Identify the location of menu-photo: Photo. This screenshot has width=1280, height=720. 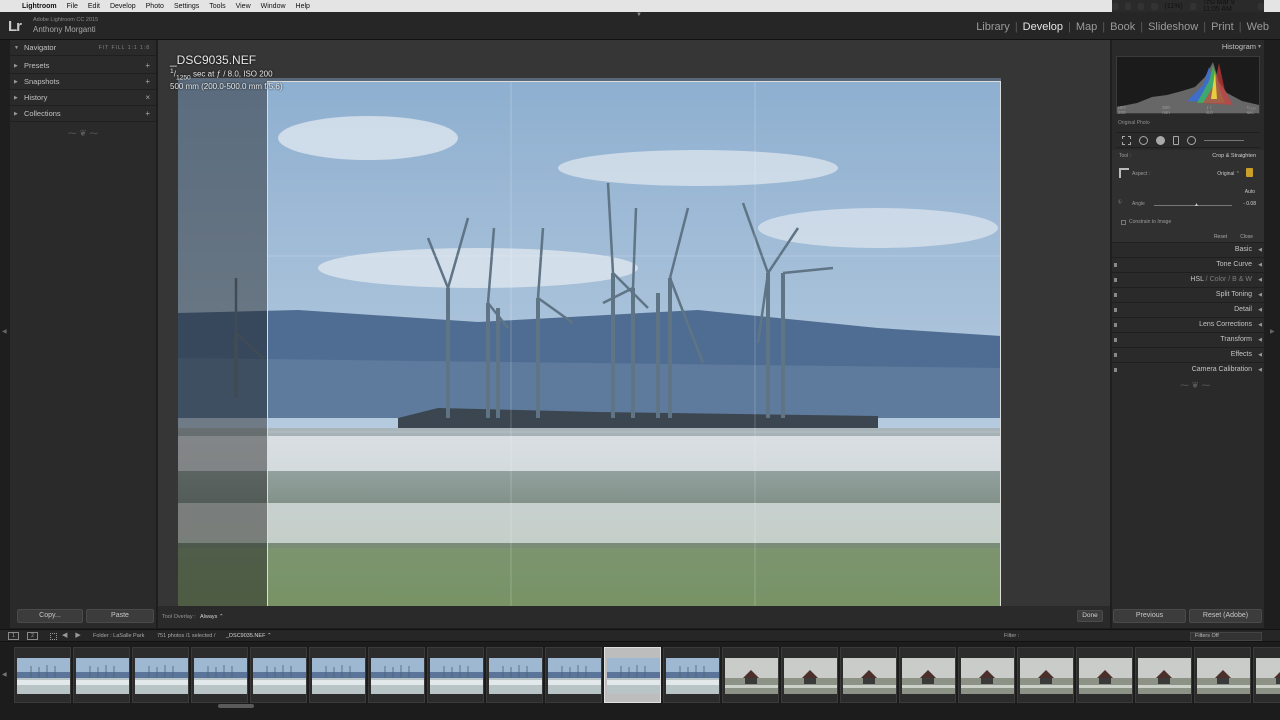
(155, 6).